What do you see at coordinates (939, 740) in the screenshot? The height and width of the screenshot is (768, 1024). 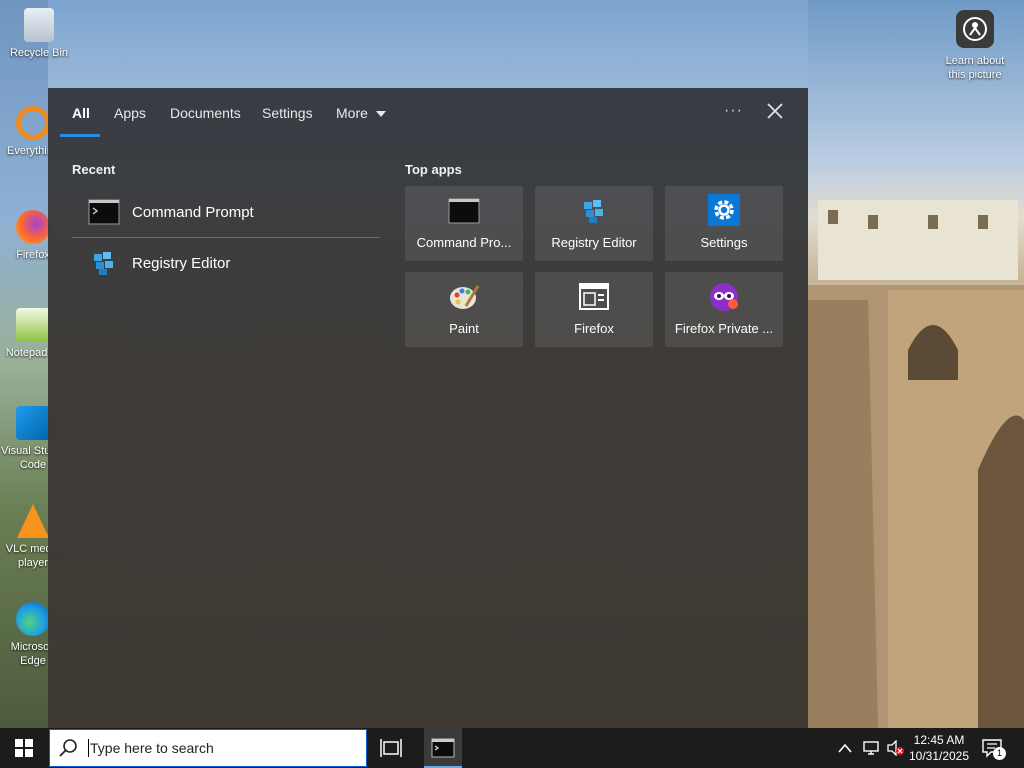 I see `clock-time: 12:45 AM` at bounding box center [939, 740].